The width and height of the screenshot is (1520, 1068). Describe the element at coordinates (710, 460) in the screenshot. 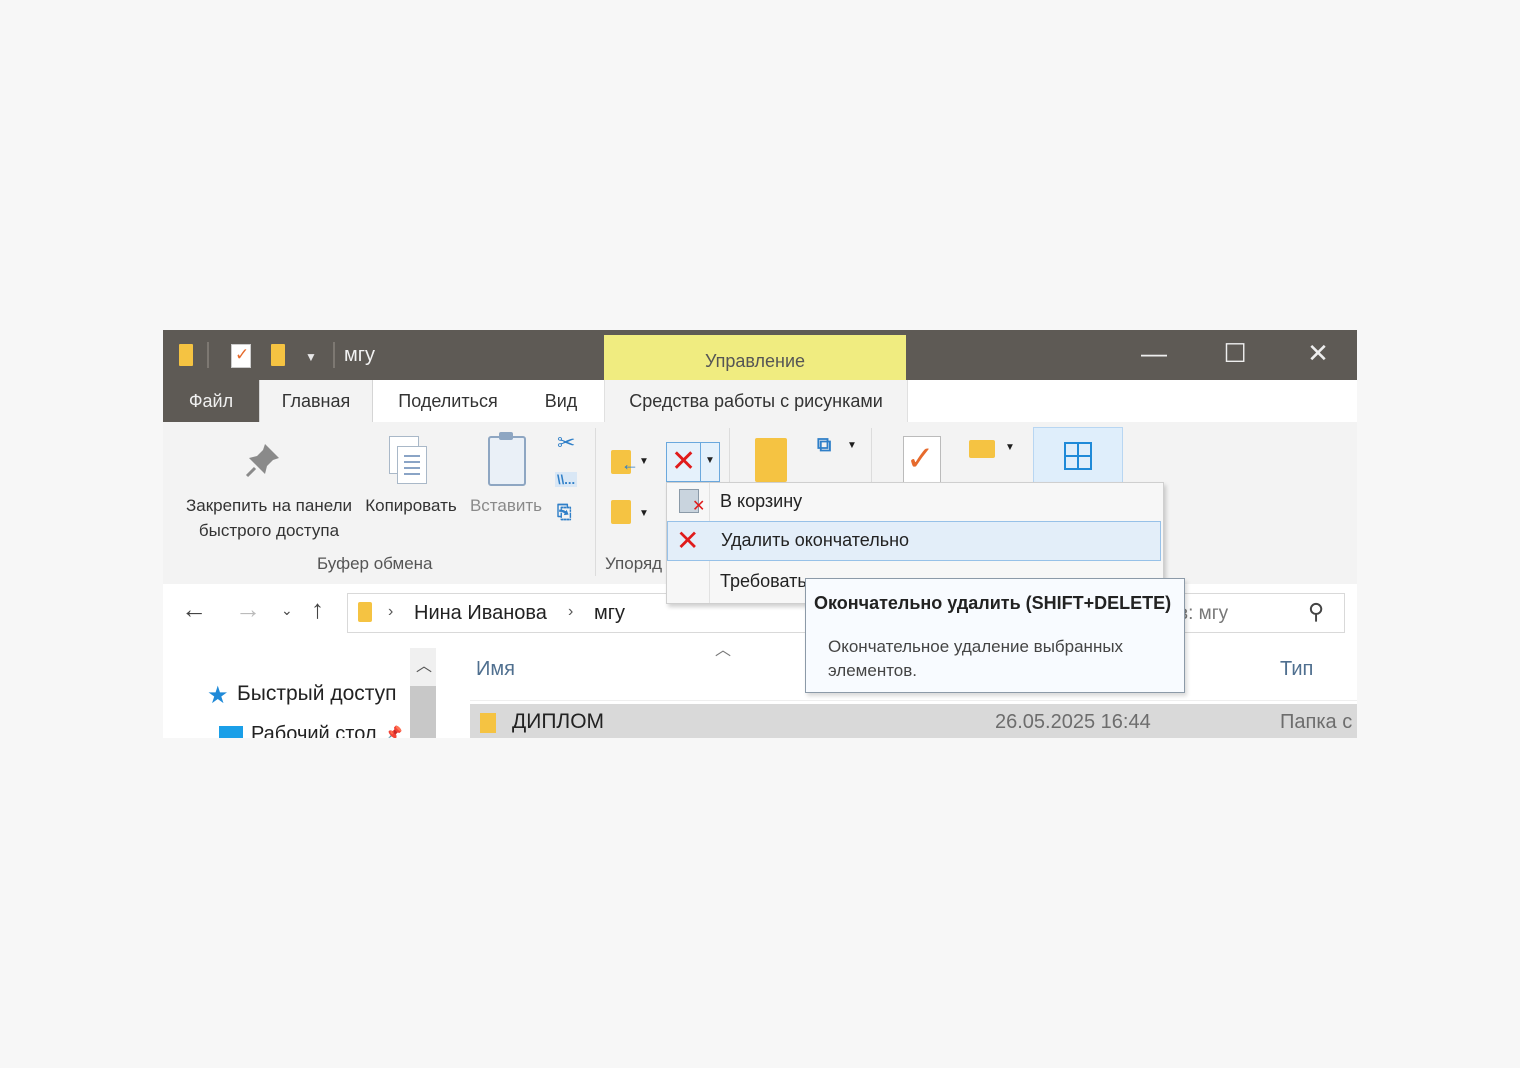

I see `chevron-down-icon: ▼` at that location.